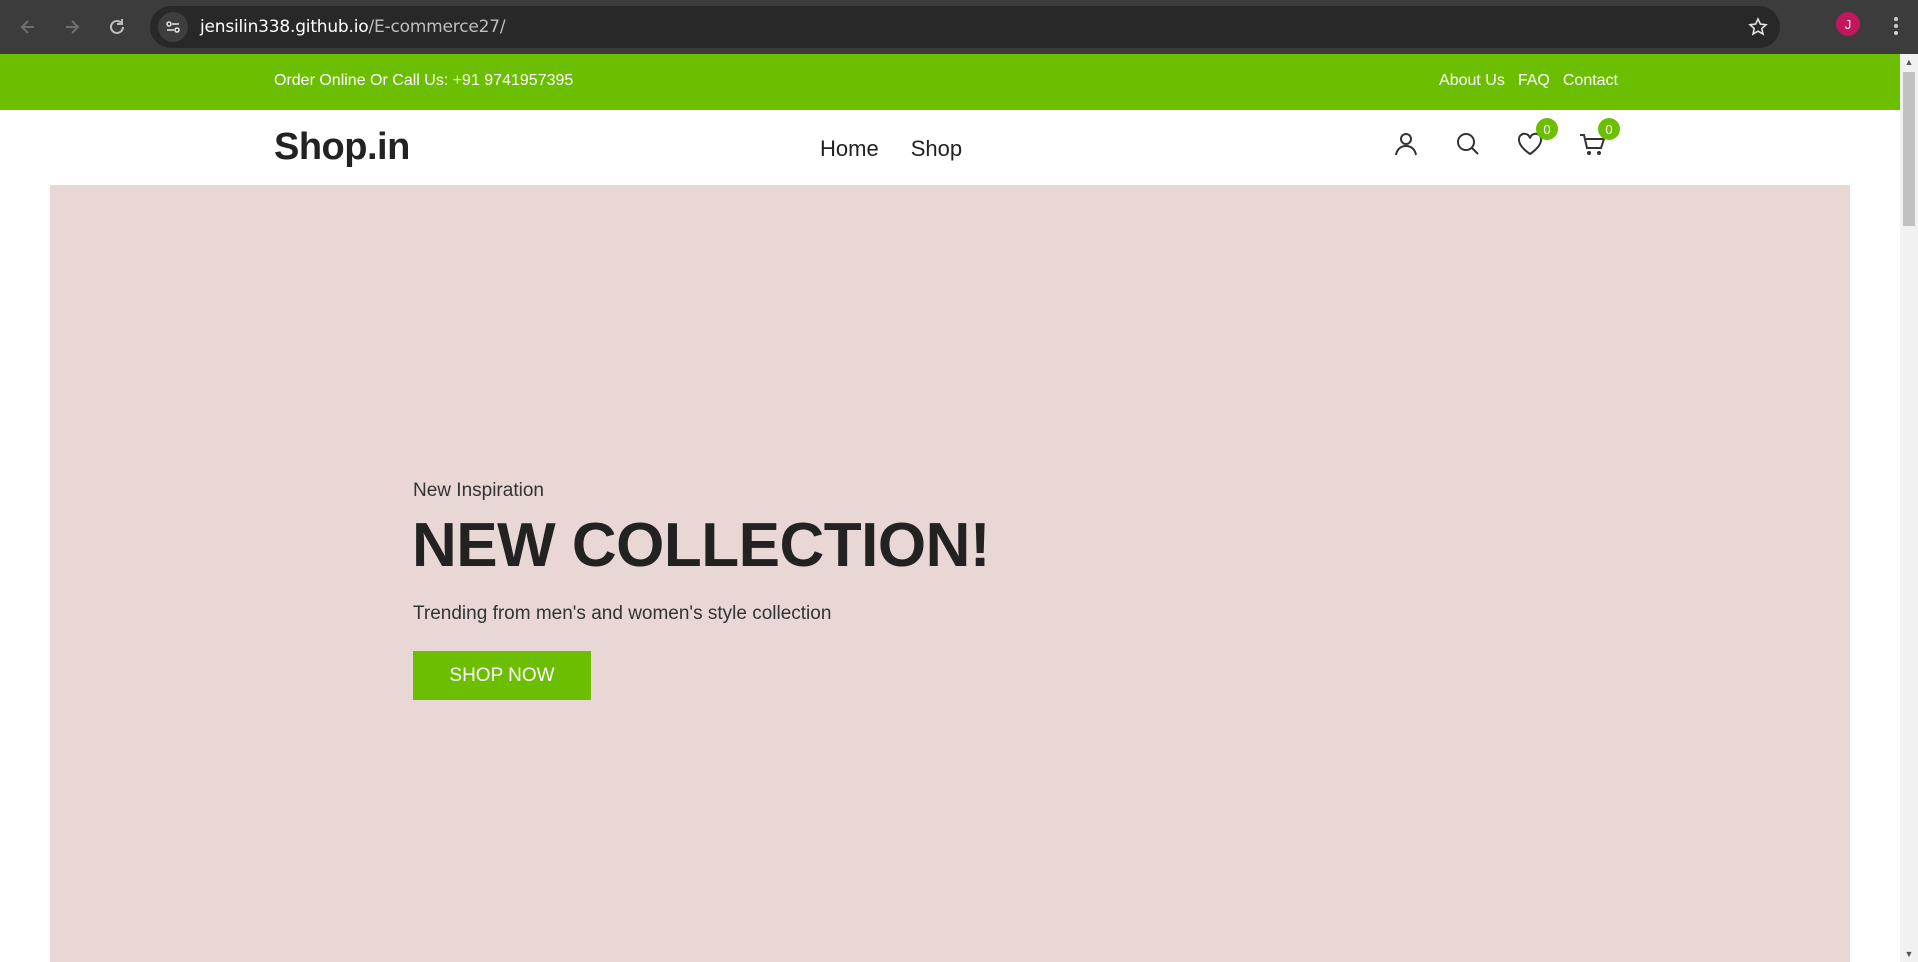  I want to click on site-info-icon, so click(173, 27).